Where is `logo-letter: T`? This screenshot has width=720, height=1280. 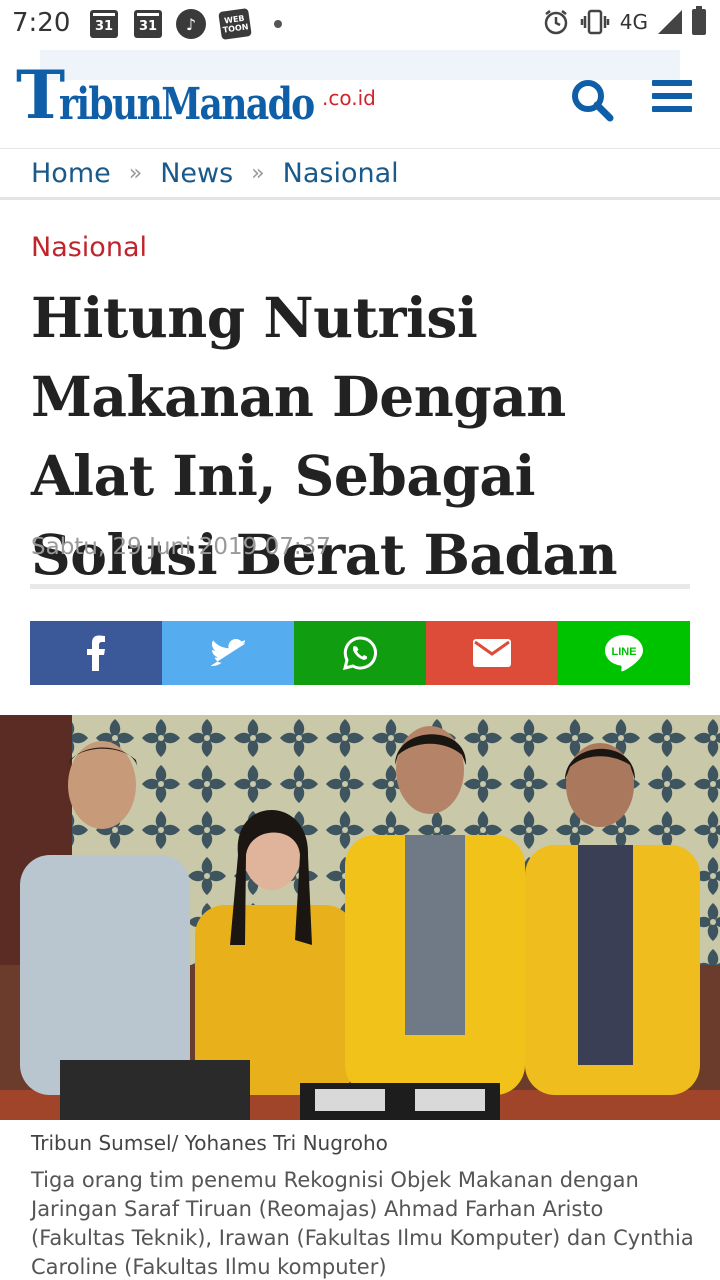
logo-letter: T is located at coordinates (40, 95).